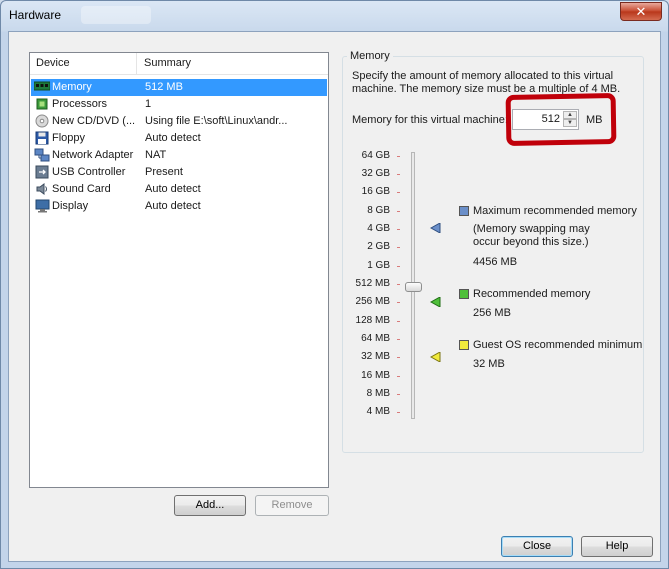  Describe the element at coordinates (641, 11) in the screenshot. I see `window-close-button: ✕` at that location.